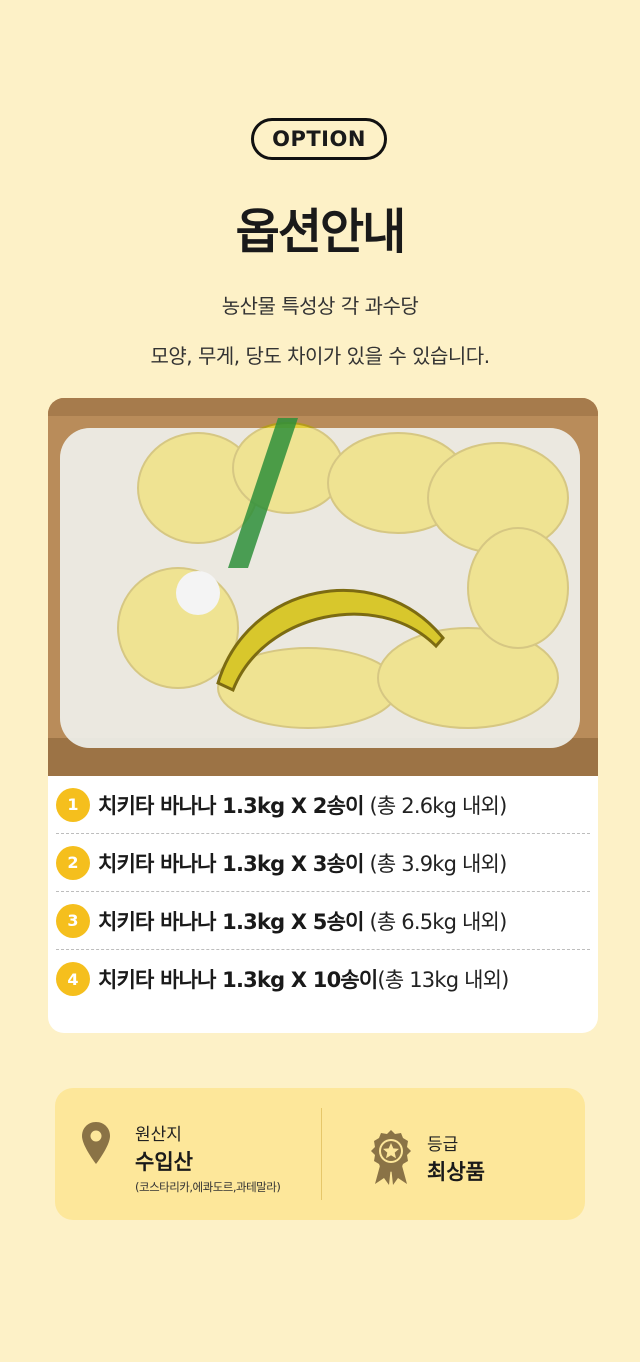 This screenshot has height=1362, width=640. I want to click on option-number-badge: 3, so click(73, 920).